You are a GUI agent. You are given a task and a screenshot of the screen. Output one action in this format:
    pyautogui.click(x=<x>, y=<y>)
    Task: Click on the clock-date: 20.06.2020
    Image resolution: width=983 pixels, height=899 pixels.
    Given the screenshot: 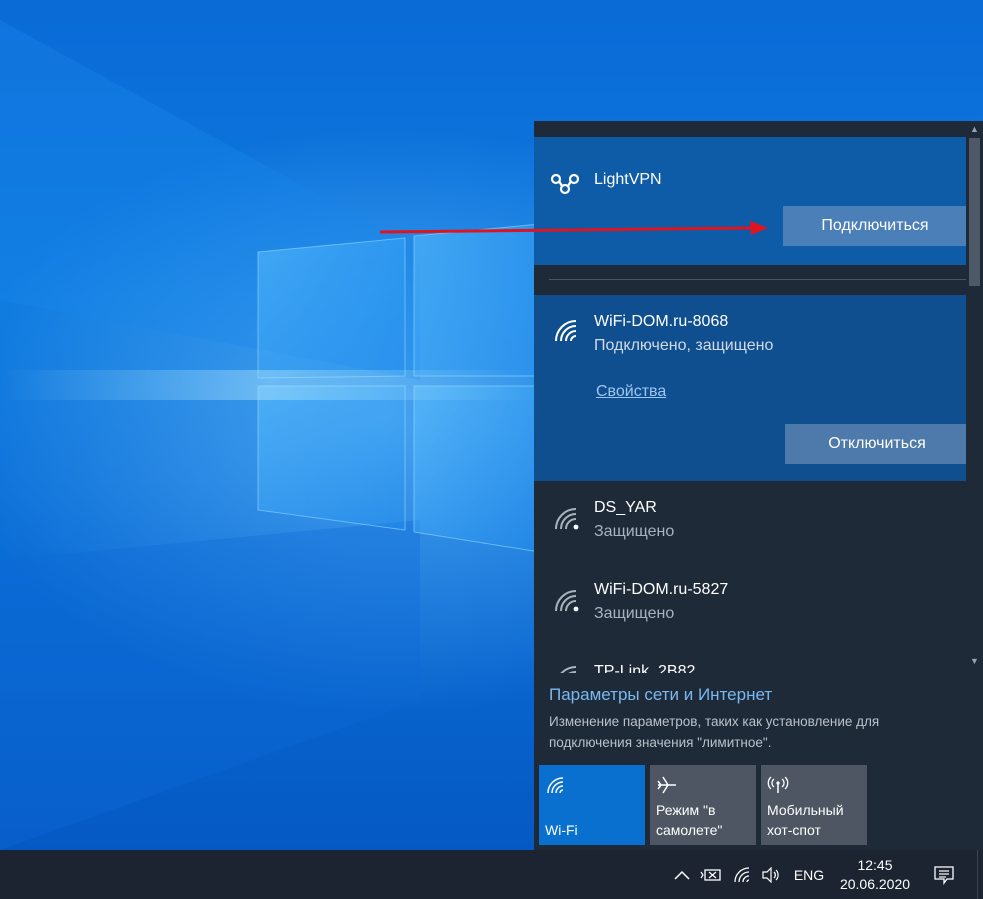 What is the action you would take?
    pyautogui.click(x=875, y=883)
    